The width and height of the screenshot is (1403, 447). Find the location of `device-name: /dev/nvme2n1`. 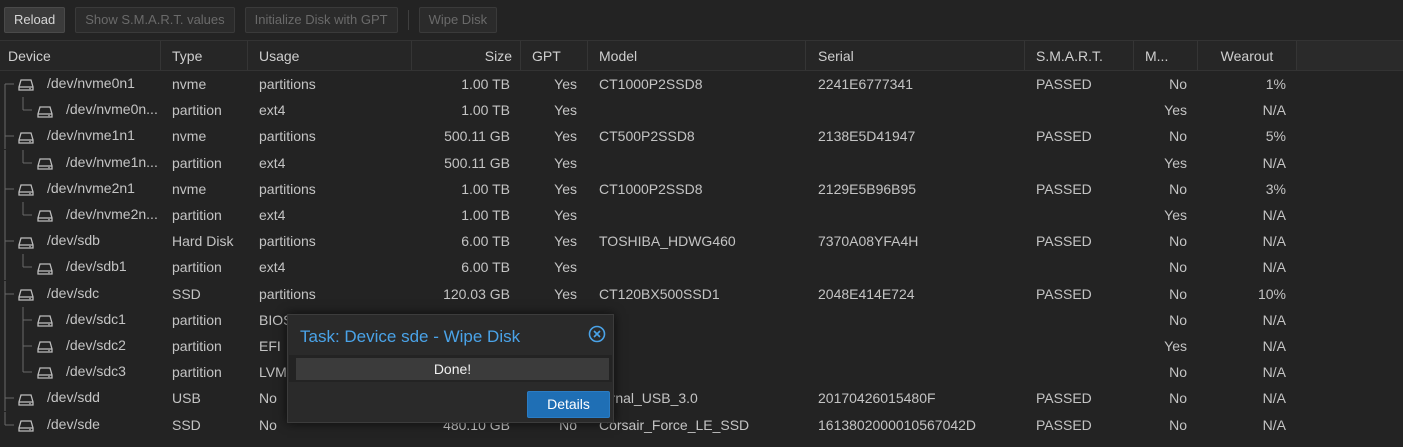

device-name: /dev/nvme2n1 is located at coordinates (91, 187).